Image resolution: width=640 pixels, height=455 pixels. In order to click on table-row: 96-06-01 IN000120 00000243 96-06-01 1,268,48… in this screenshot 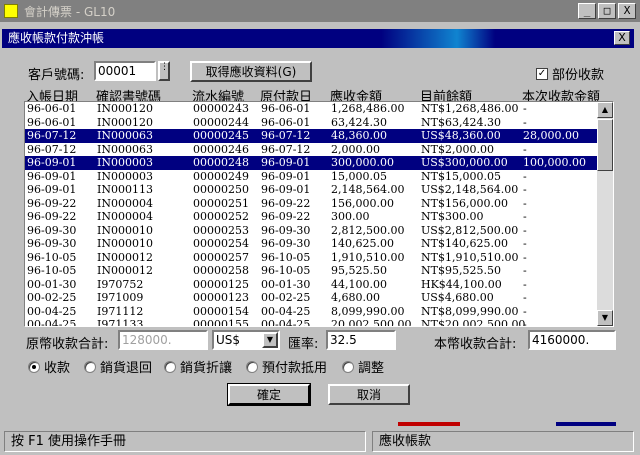, I will do `click(311, 109)`.